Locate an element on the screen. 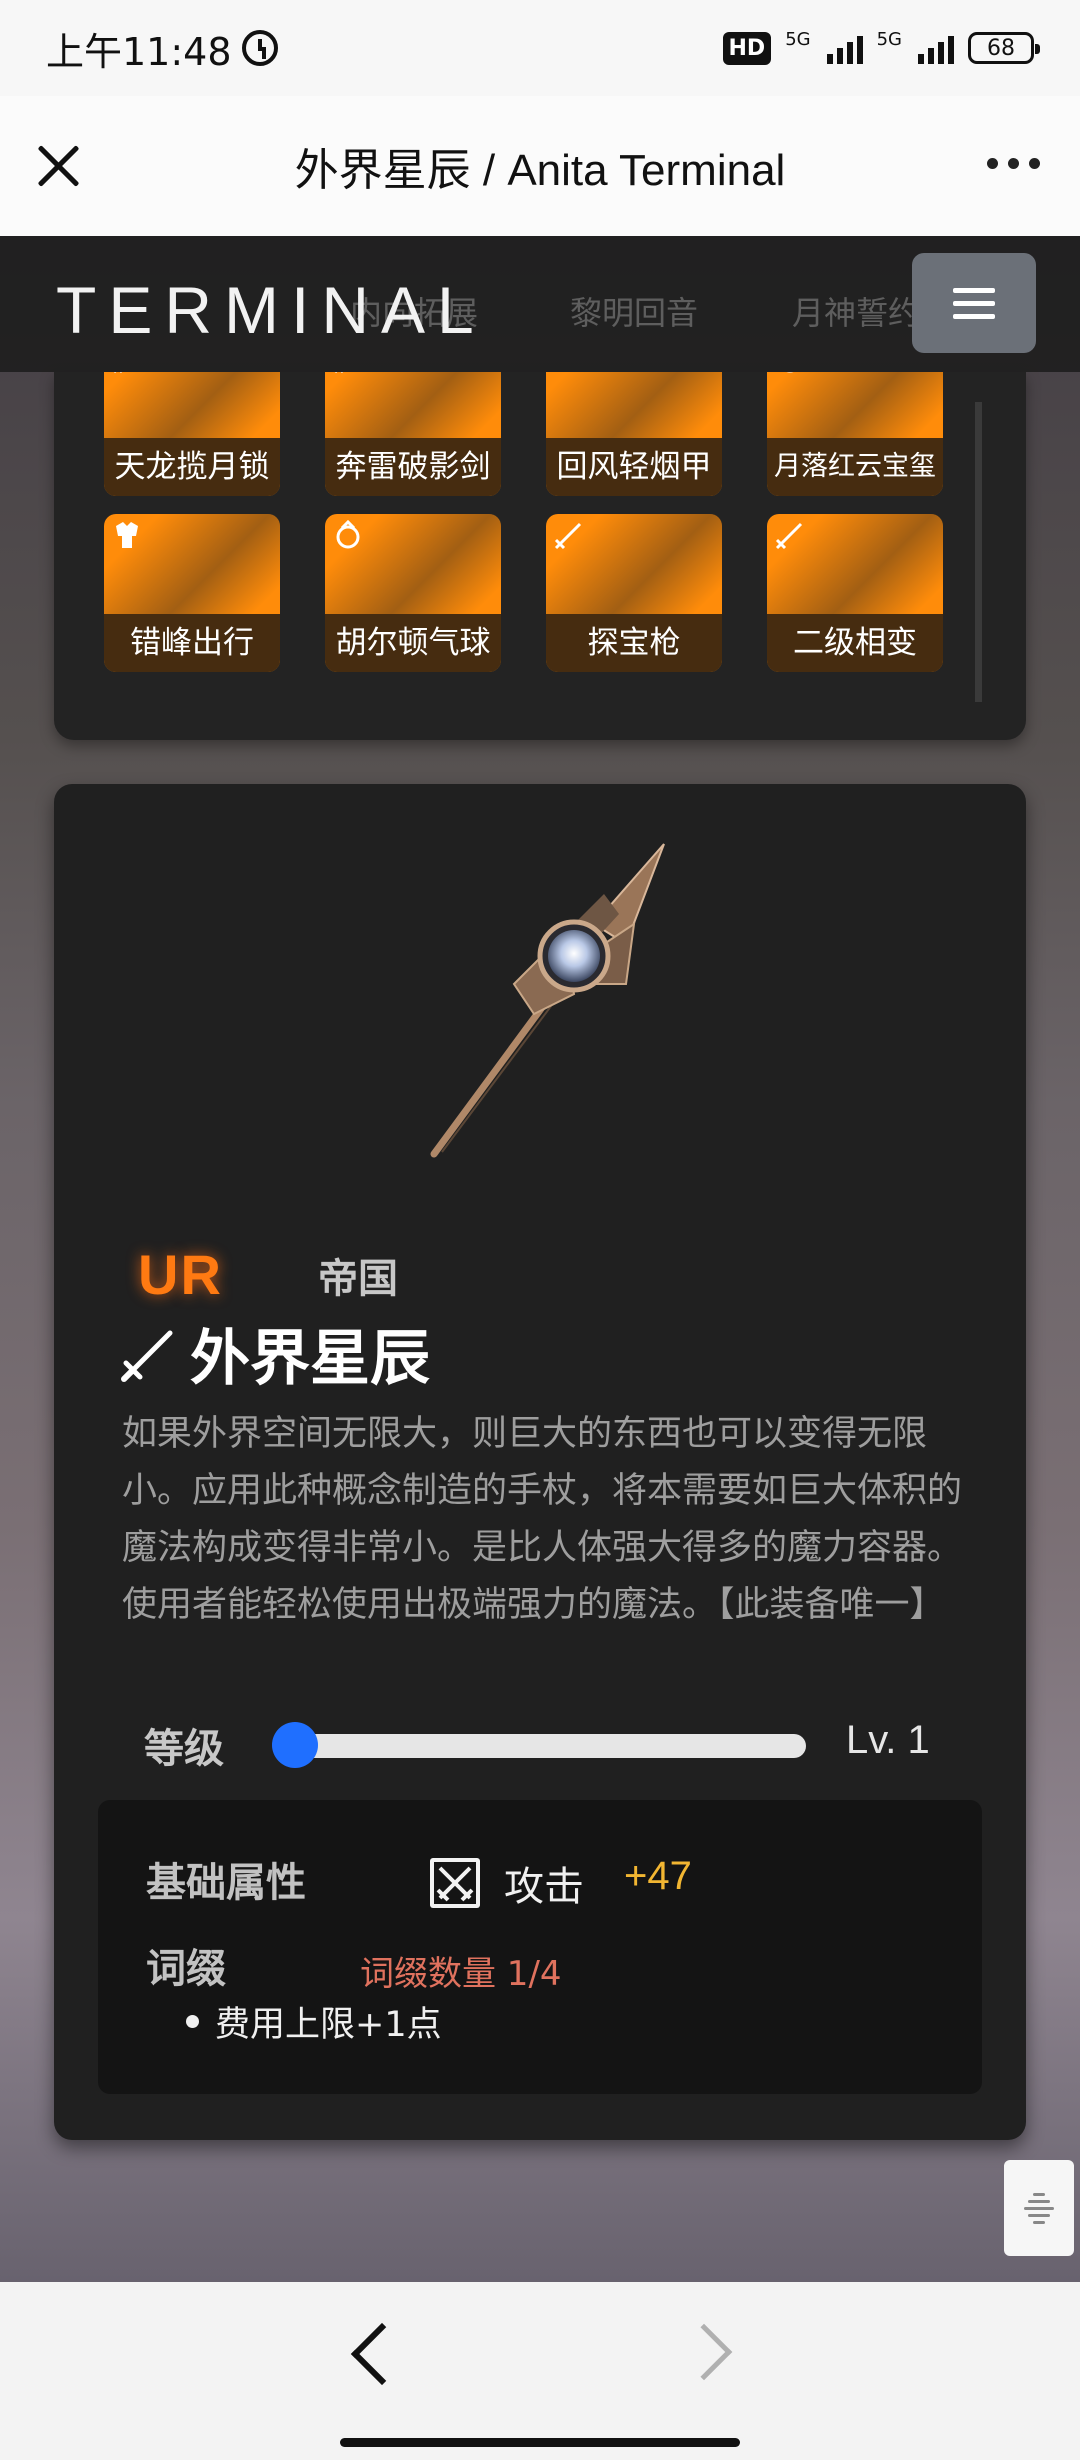 The image size is (1080, 2460). more-options-icon is located at coordinates (1013, 163).